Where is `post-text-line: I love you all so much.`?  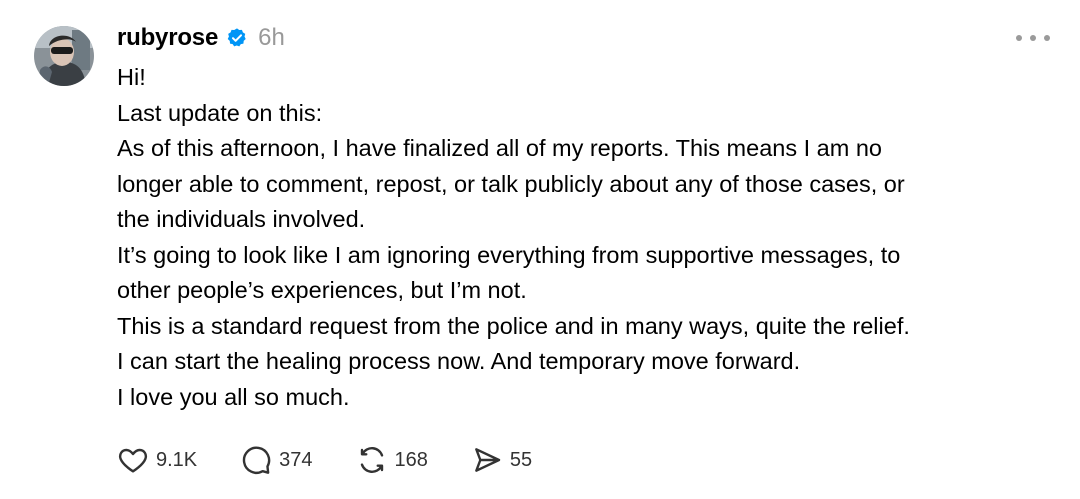
post-text-line: I love you all so much. is located at coordinates (233, 396).